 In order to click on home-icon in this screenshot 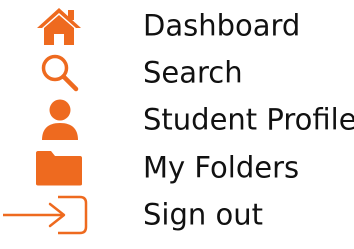, I will do `click(55, 26)`.